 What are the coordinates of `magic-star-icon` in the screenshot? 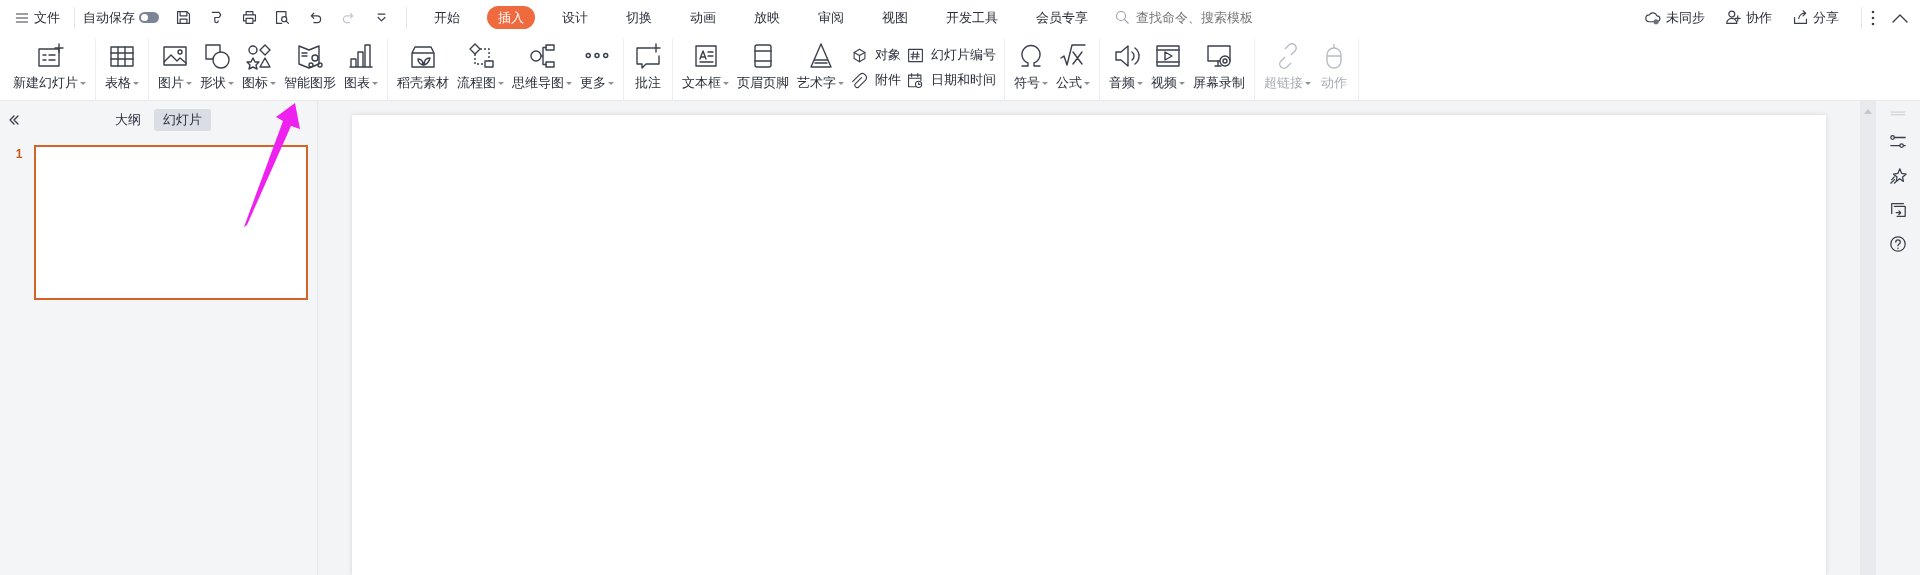 It's located at (1898, 176).